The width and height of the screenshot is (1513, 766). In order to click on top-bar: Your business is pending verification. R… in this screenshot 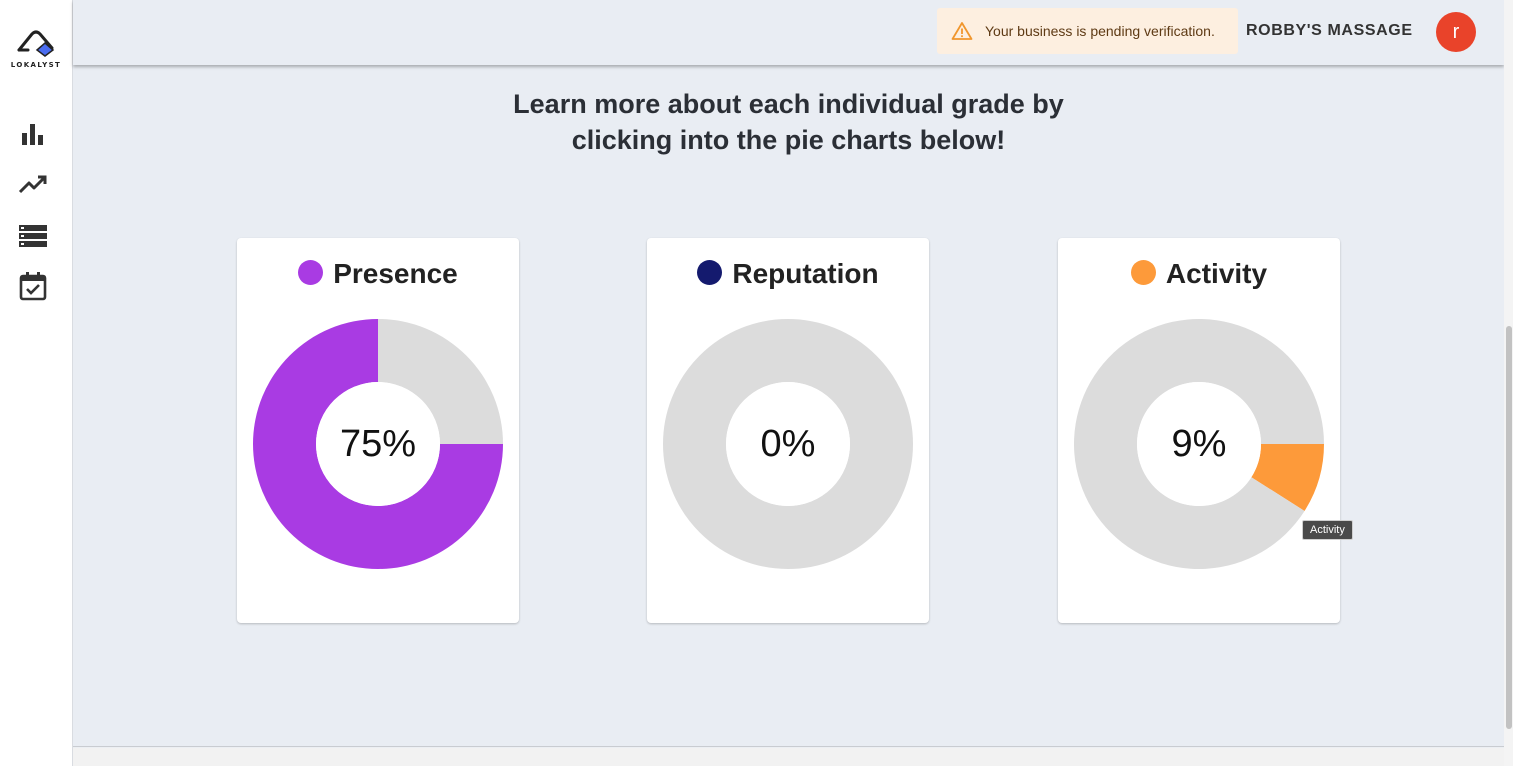, I will do `click(788, 32)`.